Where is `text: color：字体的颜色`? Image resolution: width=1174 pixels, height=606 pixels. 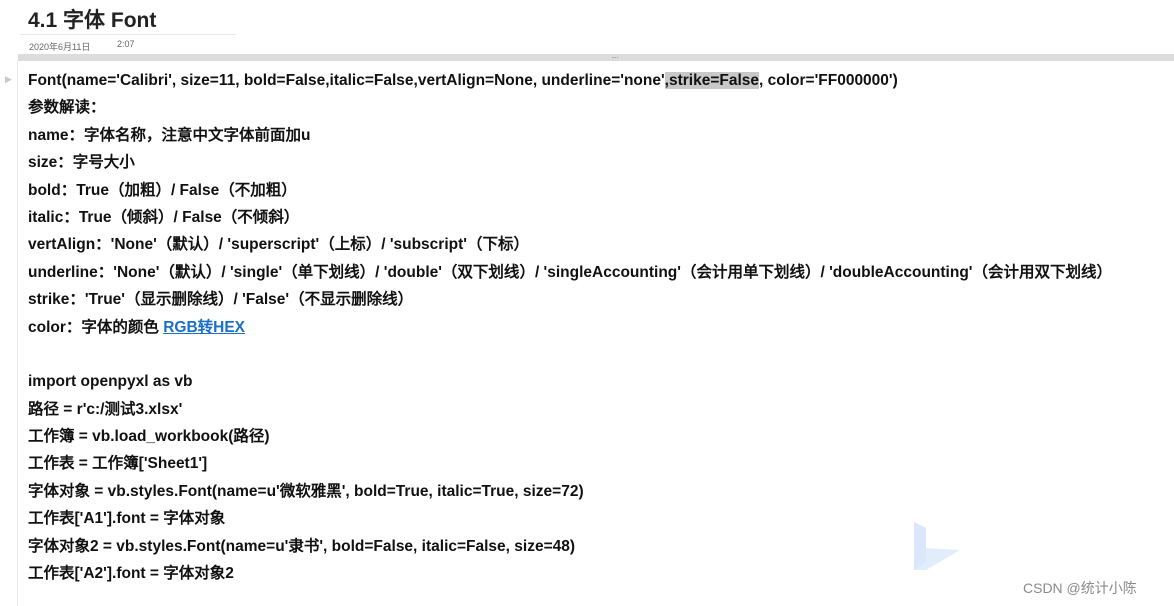 text: color：字体的颜色 is located at coordinates (96, 327).